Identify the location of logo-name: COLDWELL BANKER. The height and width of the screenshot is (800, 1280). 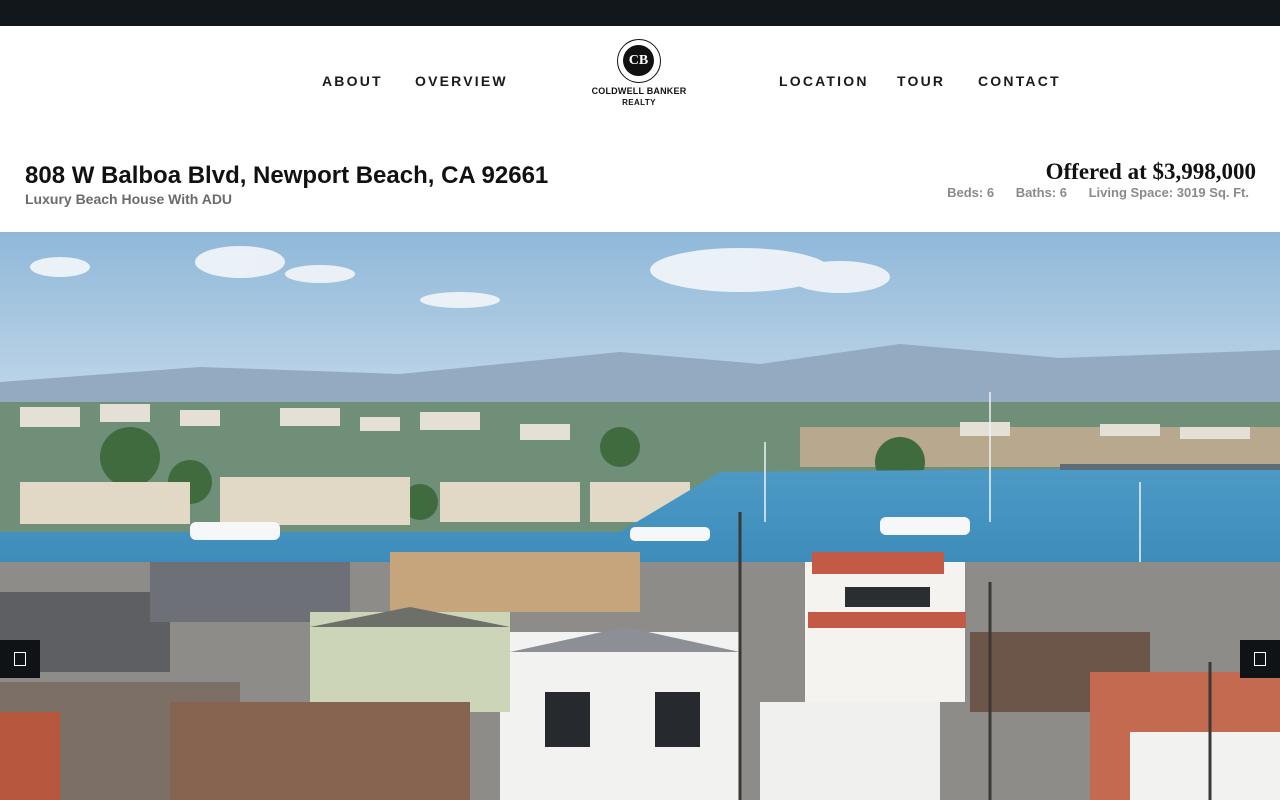
(639, 91).